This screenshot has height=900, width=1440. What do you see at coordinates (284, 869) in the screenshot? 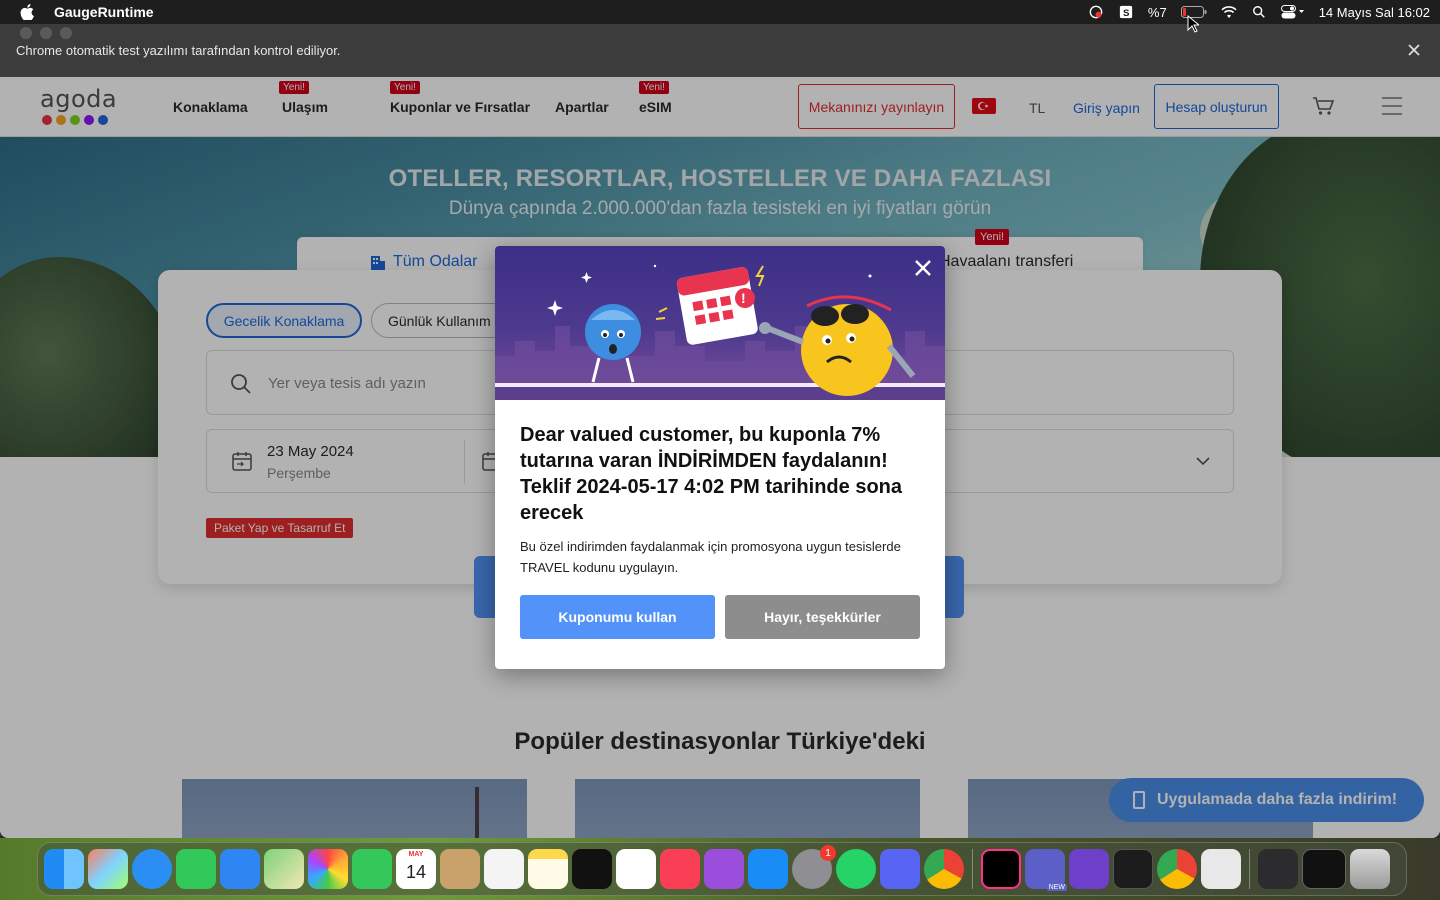
I see `maps-icon` at bounding box center [284, 869].